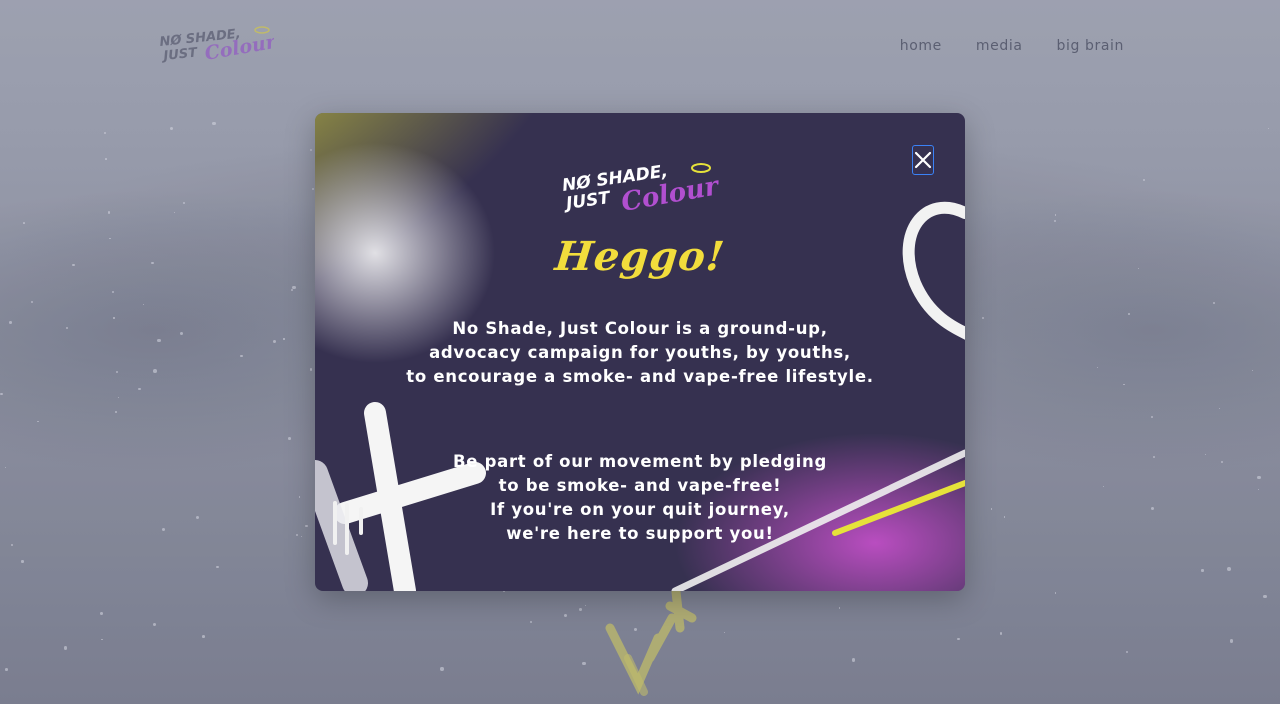 Image resolution: width=1280 pixels, height=704 pixels. I want to click on intro-line: No Shade, Just Colour is a ground-up,, so click(640, 328).